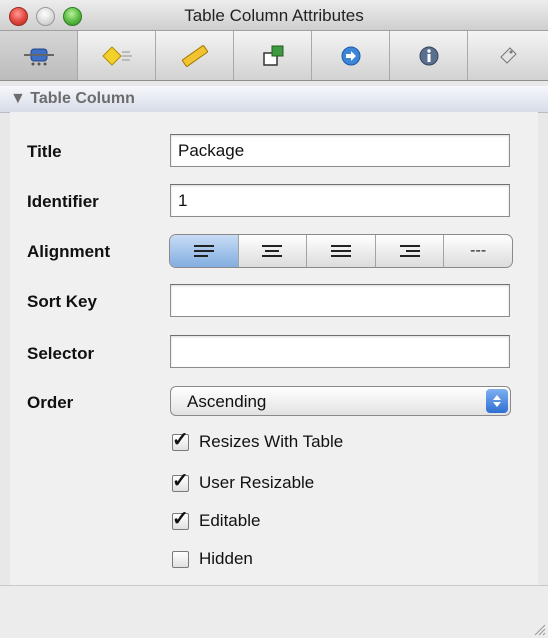 The width and height of the screenshot is (548, 638). I want to click on selector-field, so click(340, 351).